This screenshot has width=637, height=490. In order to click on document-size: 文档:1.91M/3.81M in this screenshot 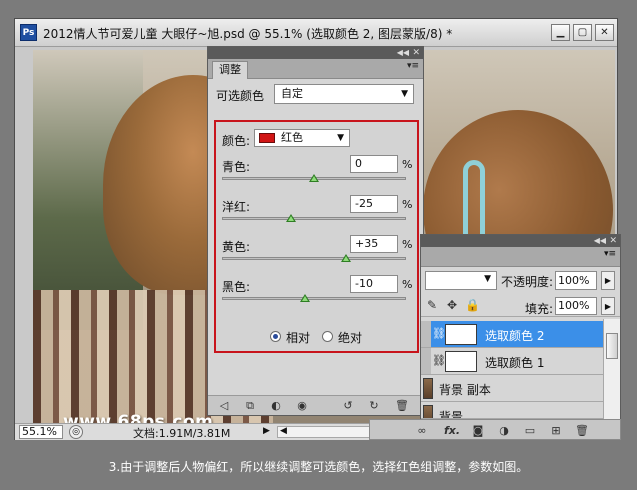, I will do `click(182, 433)`.